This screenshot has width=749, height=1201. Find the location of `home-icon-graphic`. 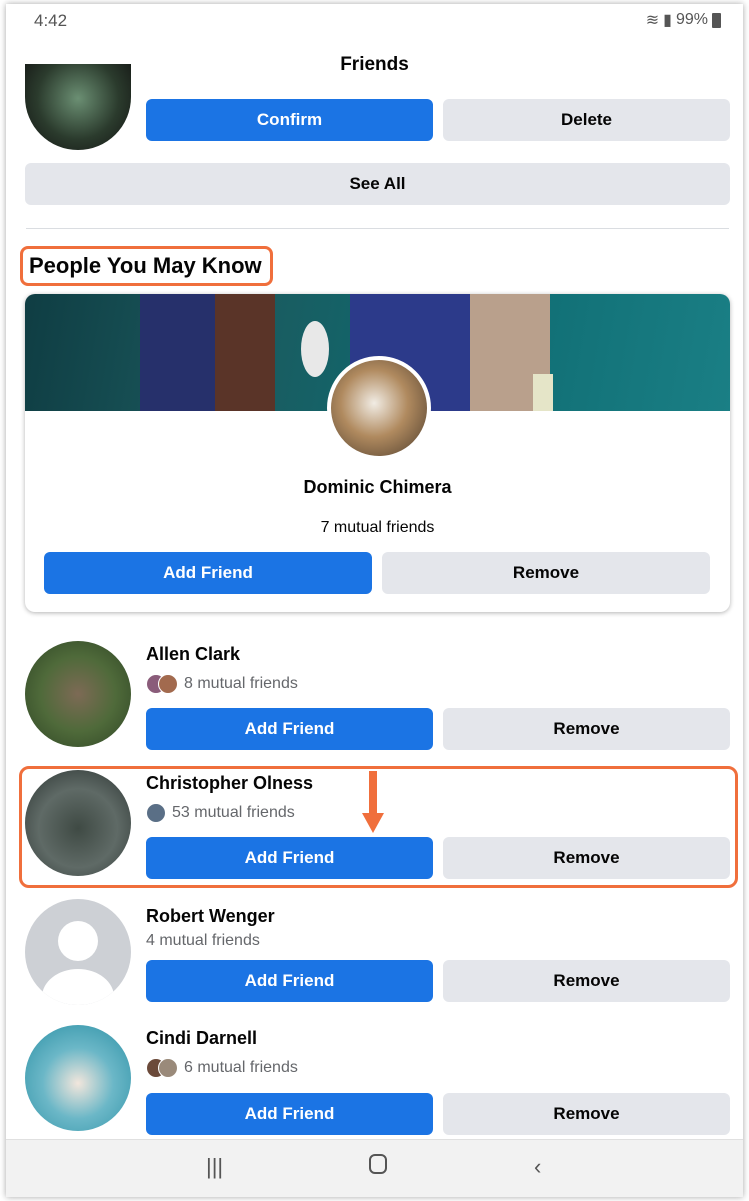

home-icon-graphic is located at coordinates (378, 1164).